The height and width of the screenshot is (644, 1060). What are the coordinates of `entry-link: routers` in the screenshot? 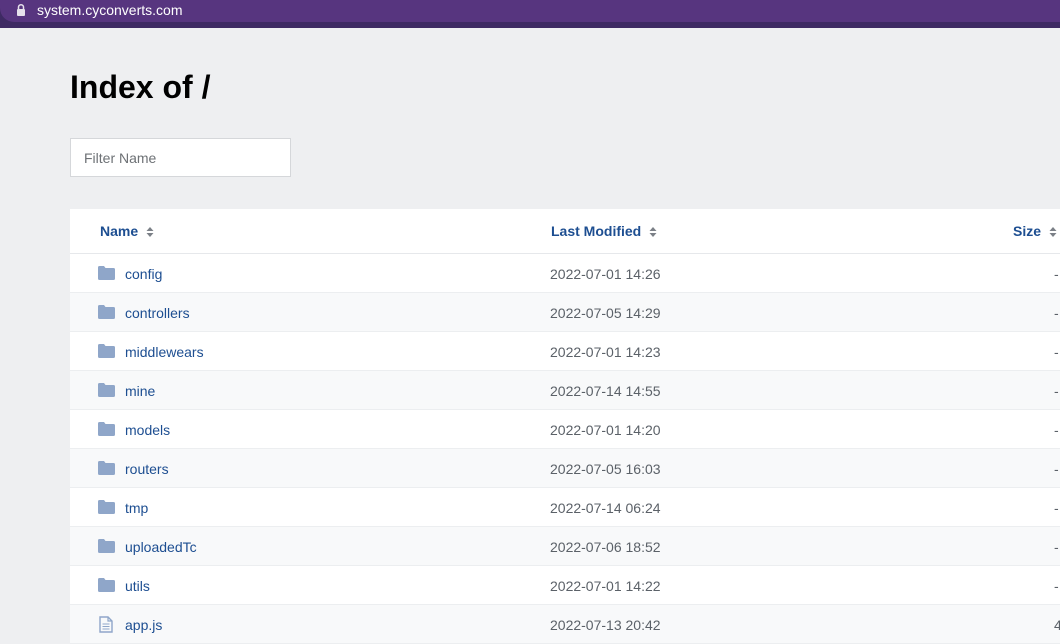 It's located at (147, 469).